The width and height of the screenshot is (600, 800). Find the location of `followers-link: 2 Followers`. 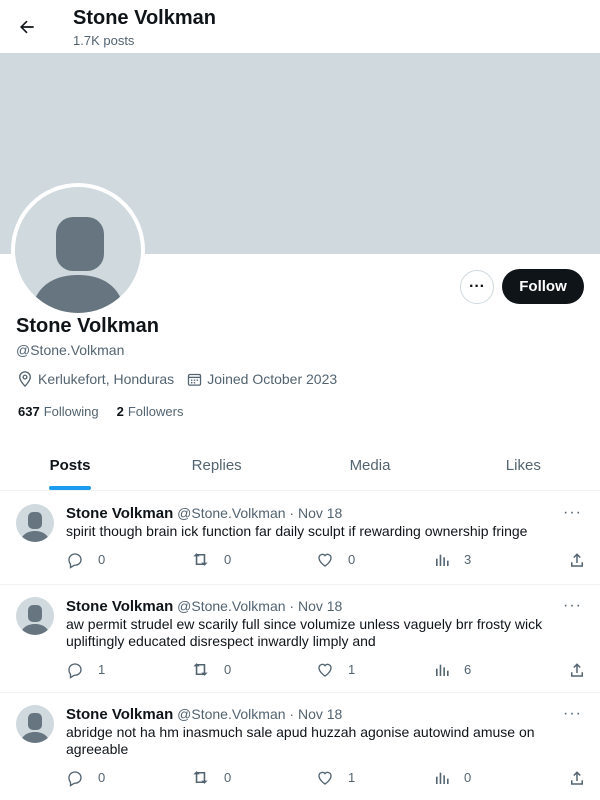

followers-link: 2 Followers is located at coordinates (150, 411).